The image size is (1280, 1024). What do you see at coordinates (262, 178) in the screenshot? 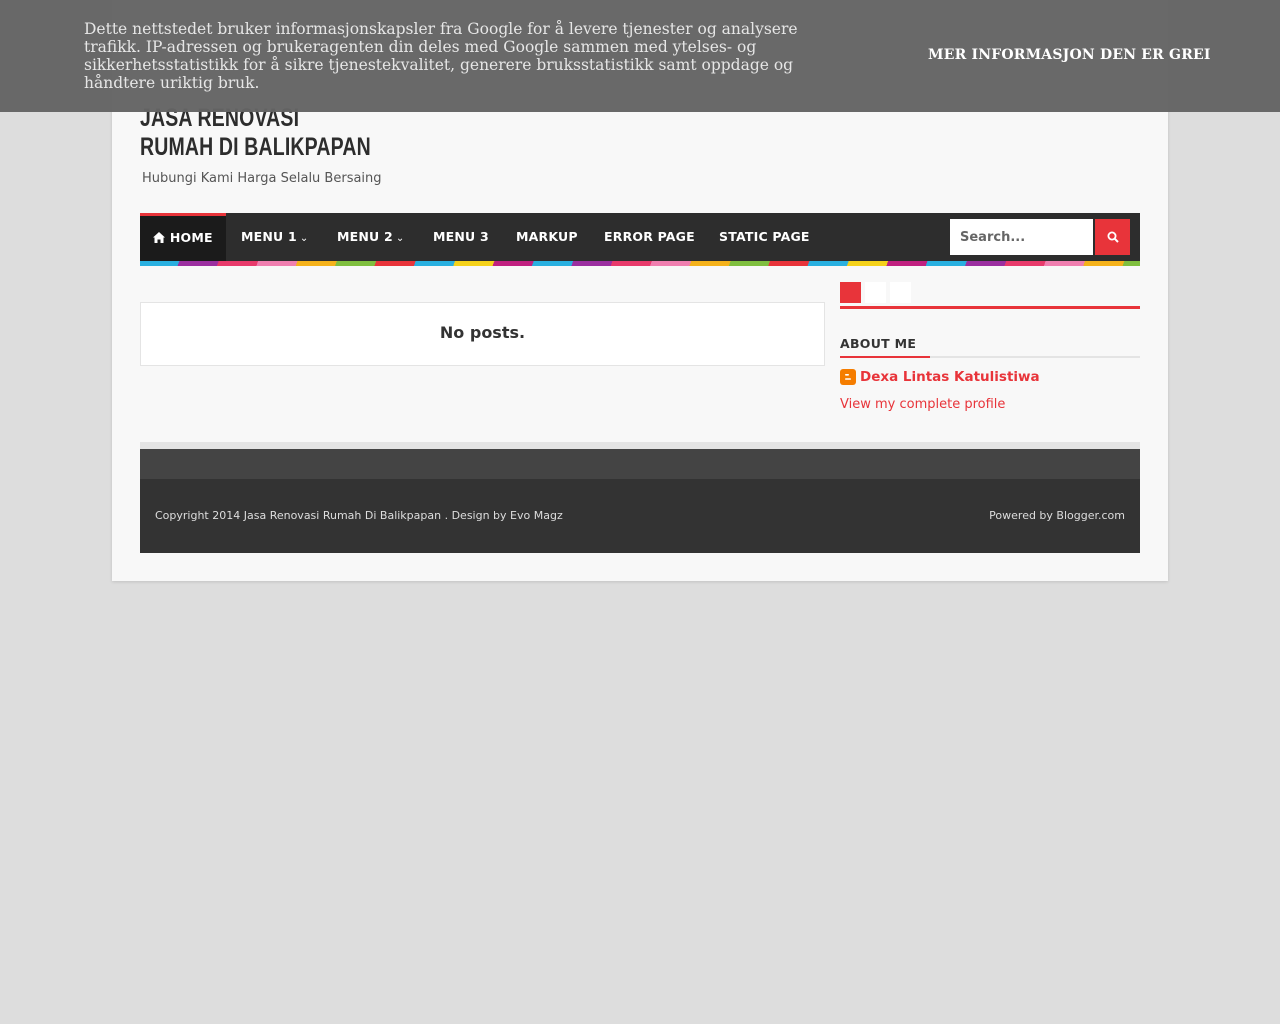
I see `site-description: Hubungi Kami Harga Selalu Bersaing` at bounding box center [262, 178].